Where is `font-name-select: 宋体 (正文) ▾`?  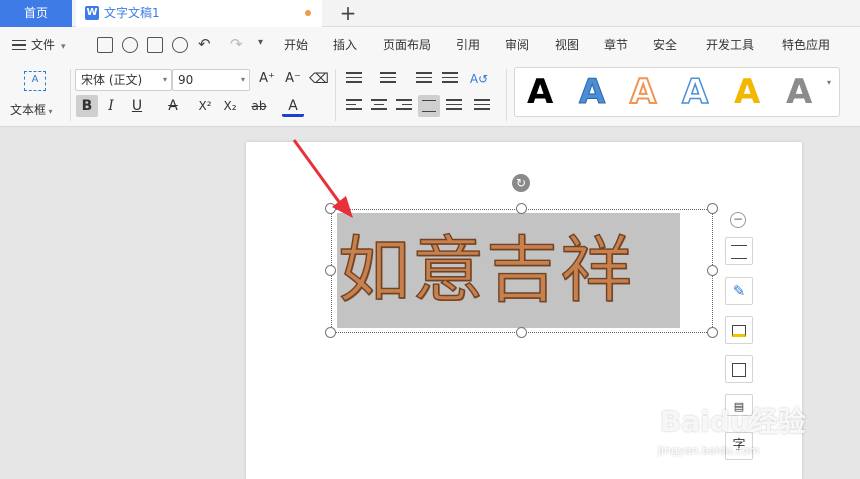 font-name-select: 宋体 (正文) ▾ is located at coordinates (123, 80).